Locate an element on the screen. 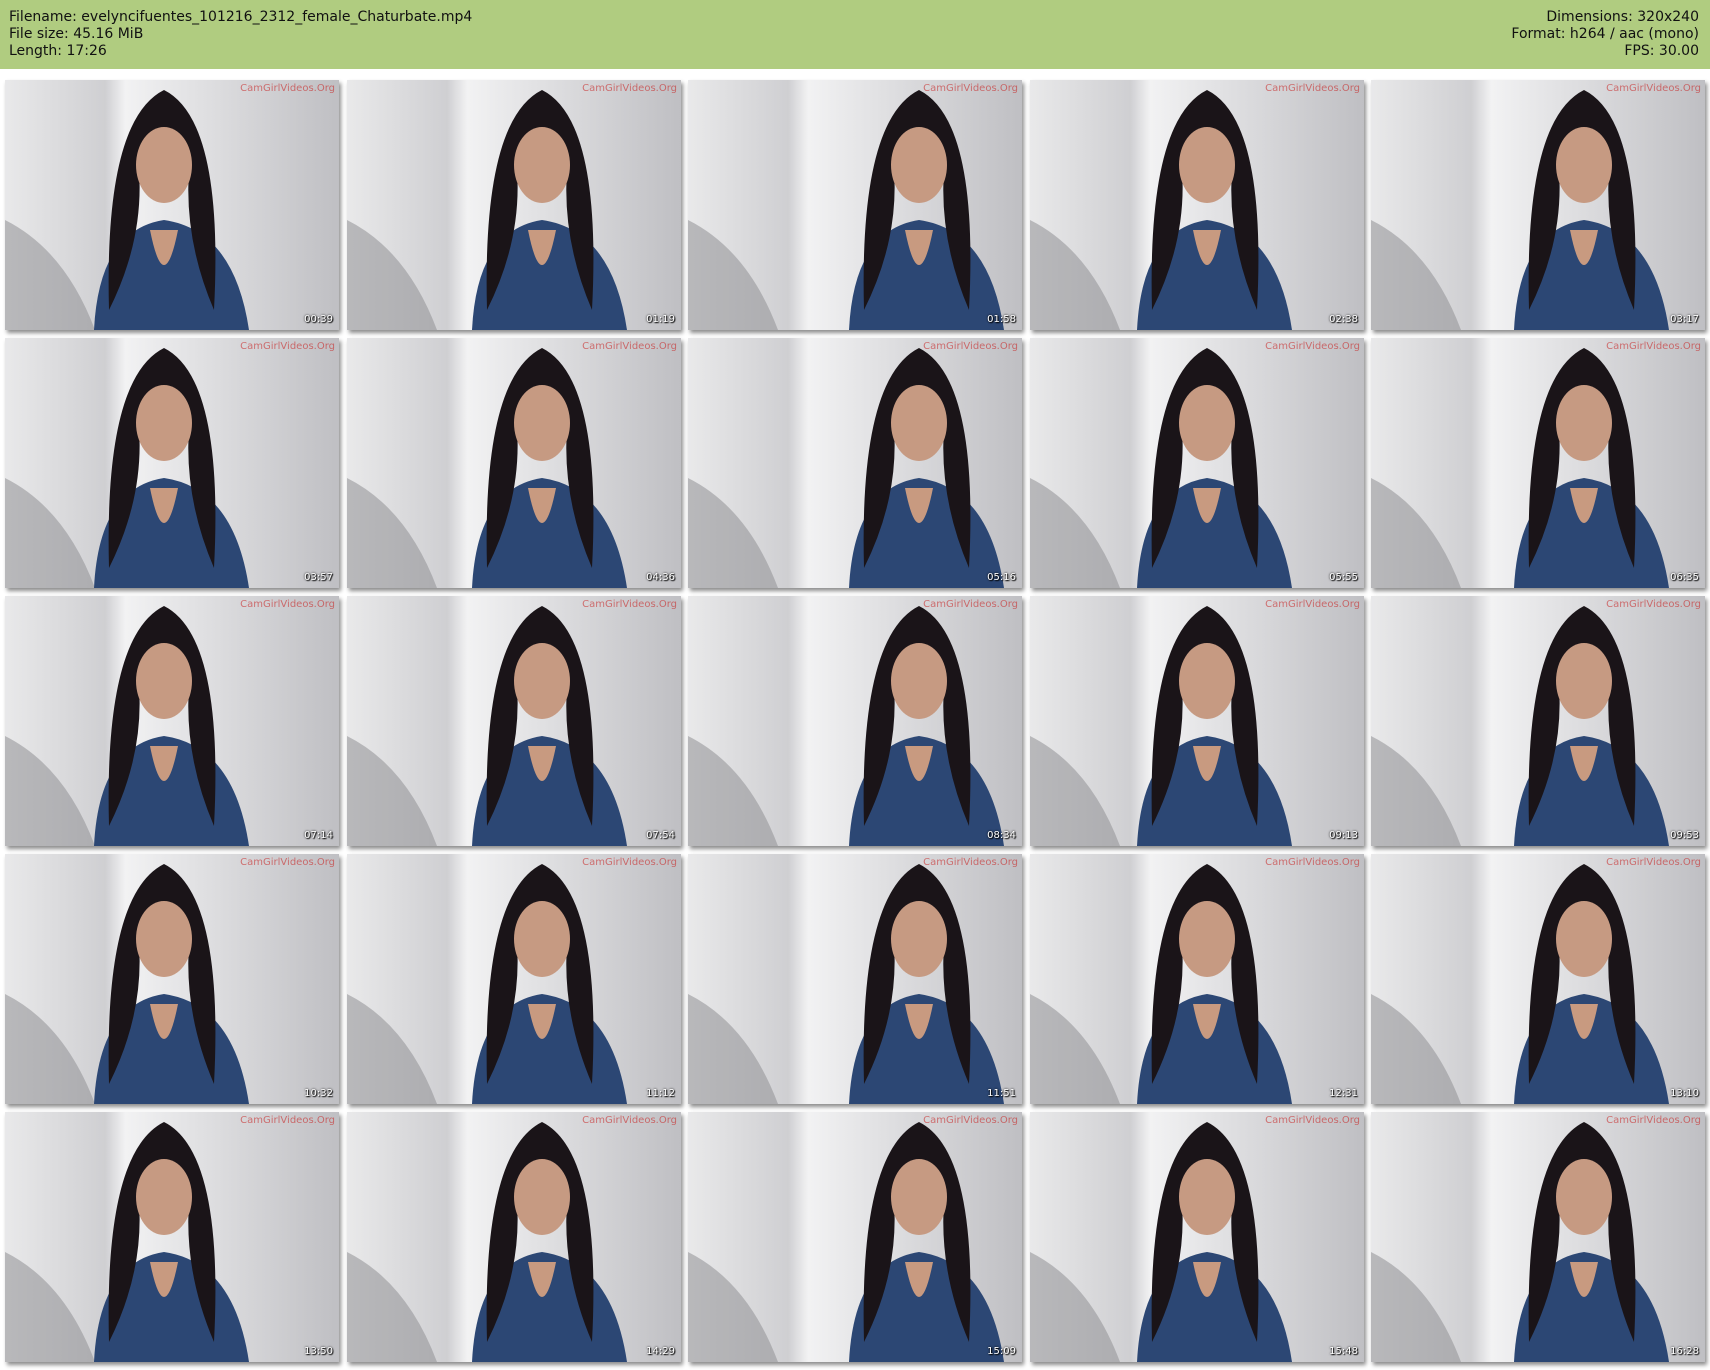  timestamp-label: 03:57 is located at coordinates (318, 577).